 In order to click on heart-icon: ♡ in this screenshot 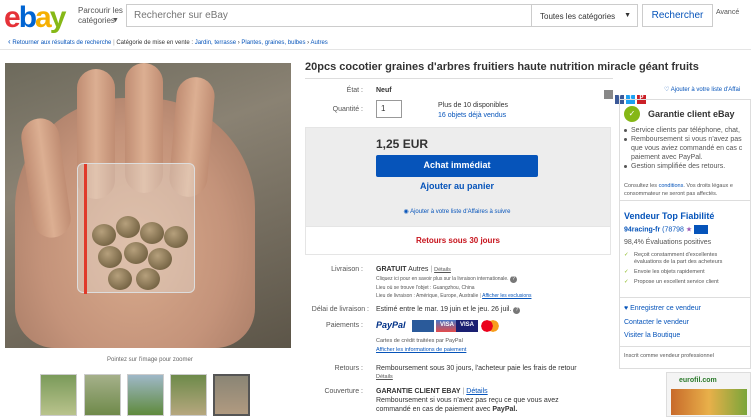, I will do `click(667, 90)`.